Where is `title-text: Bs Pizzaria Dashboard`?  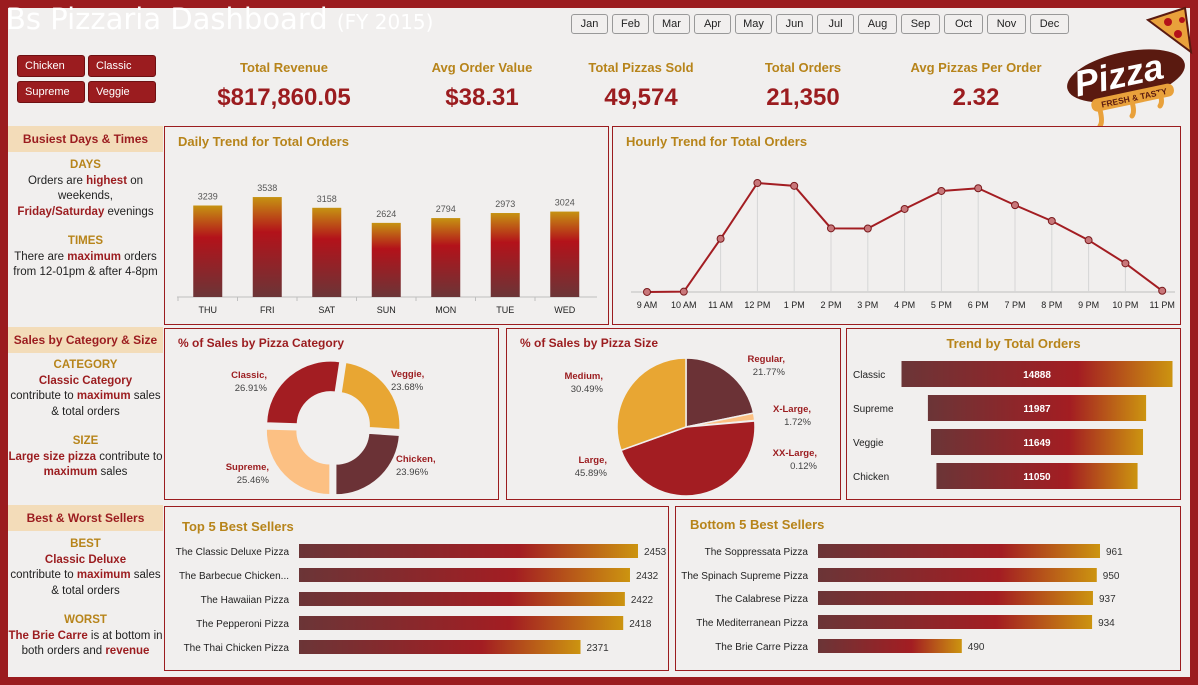
title-text: Bs Pizzaria Dashboard is located at coordinates (167, 19).